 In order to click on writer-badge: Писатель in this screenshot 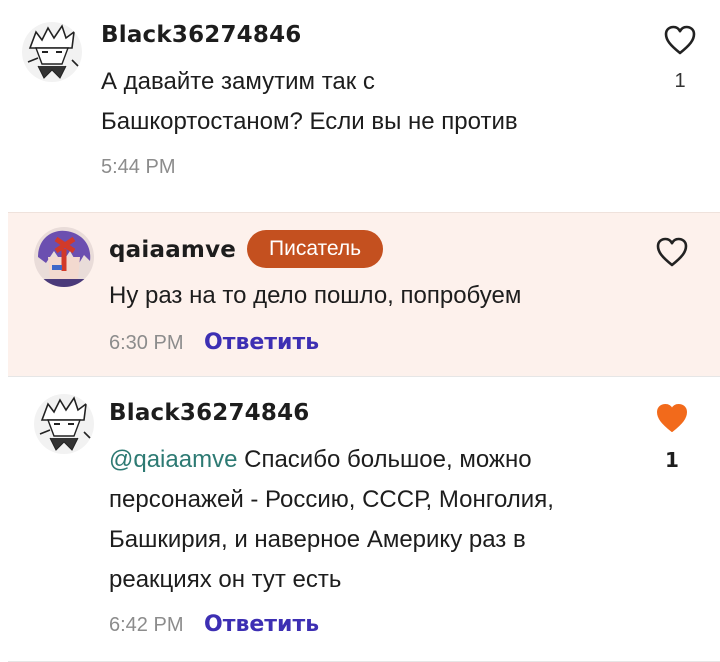, I will do `click(315, 249)`.